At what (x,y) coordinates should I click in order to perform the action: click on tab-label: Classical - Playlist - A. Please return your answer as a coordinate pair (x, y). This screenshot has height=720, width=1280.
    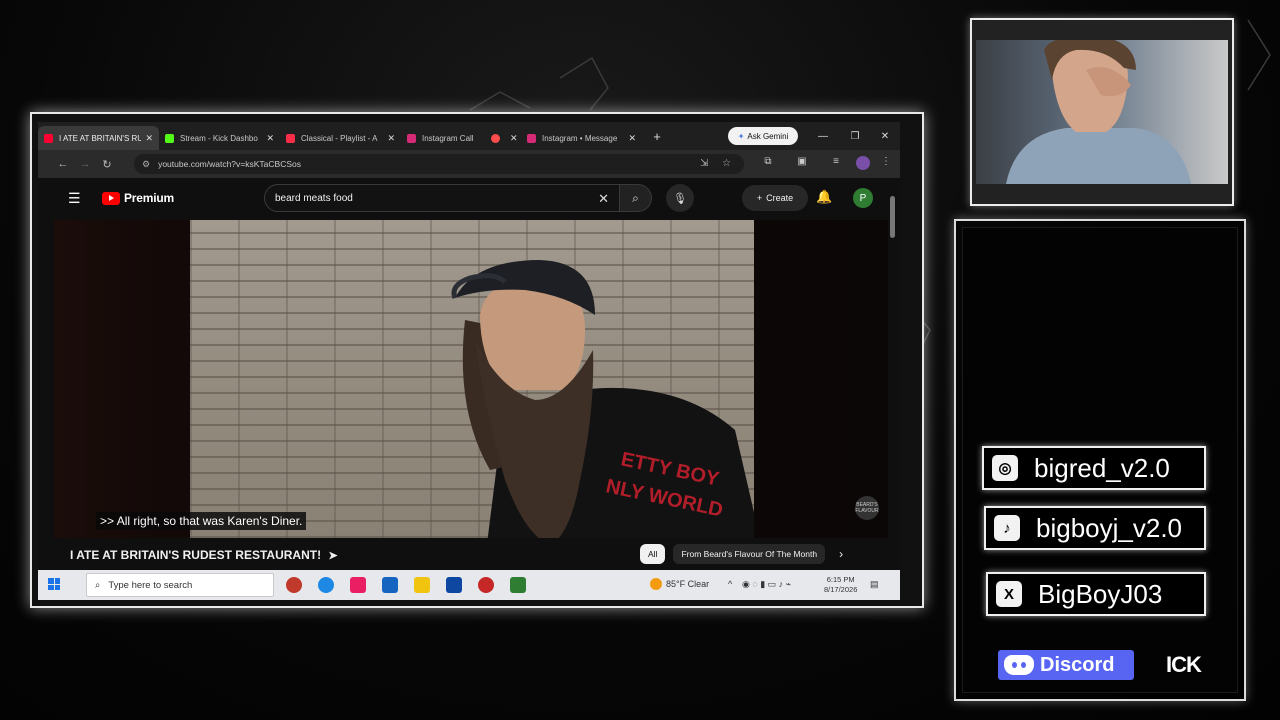
    Looking at the image, I should click on (339, 138).